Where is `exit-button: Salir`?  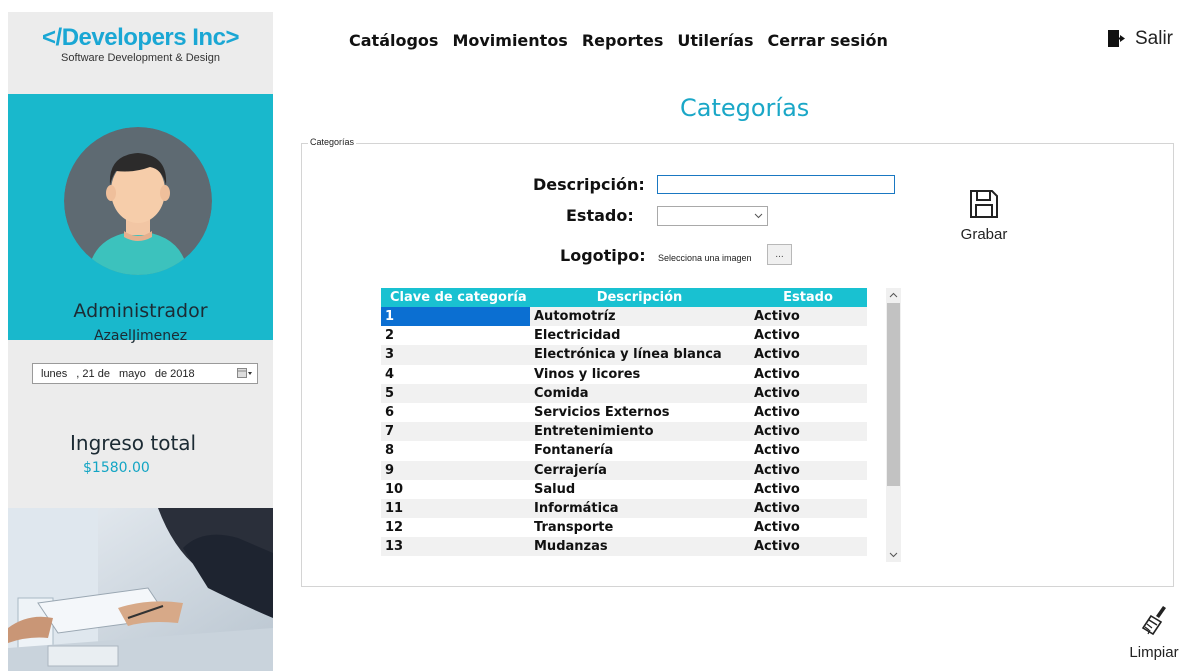 exit-button: Salir is located at coordinates (1140, 39).